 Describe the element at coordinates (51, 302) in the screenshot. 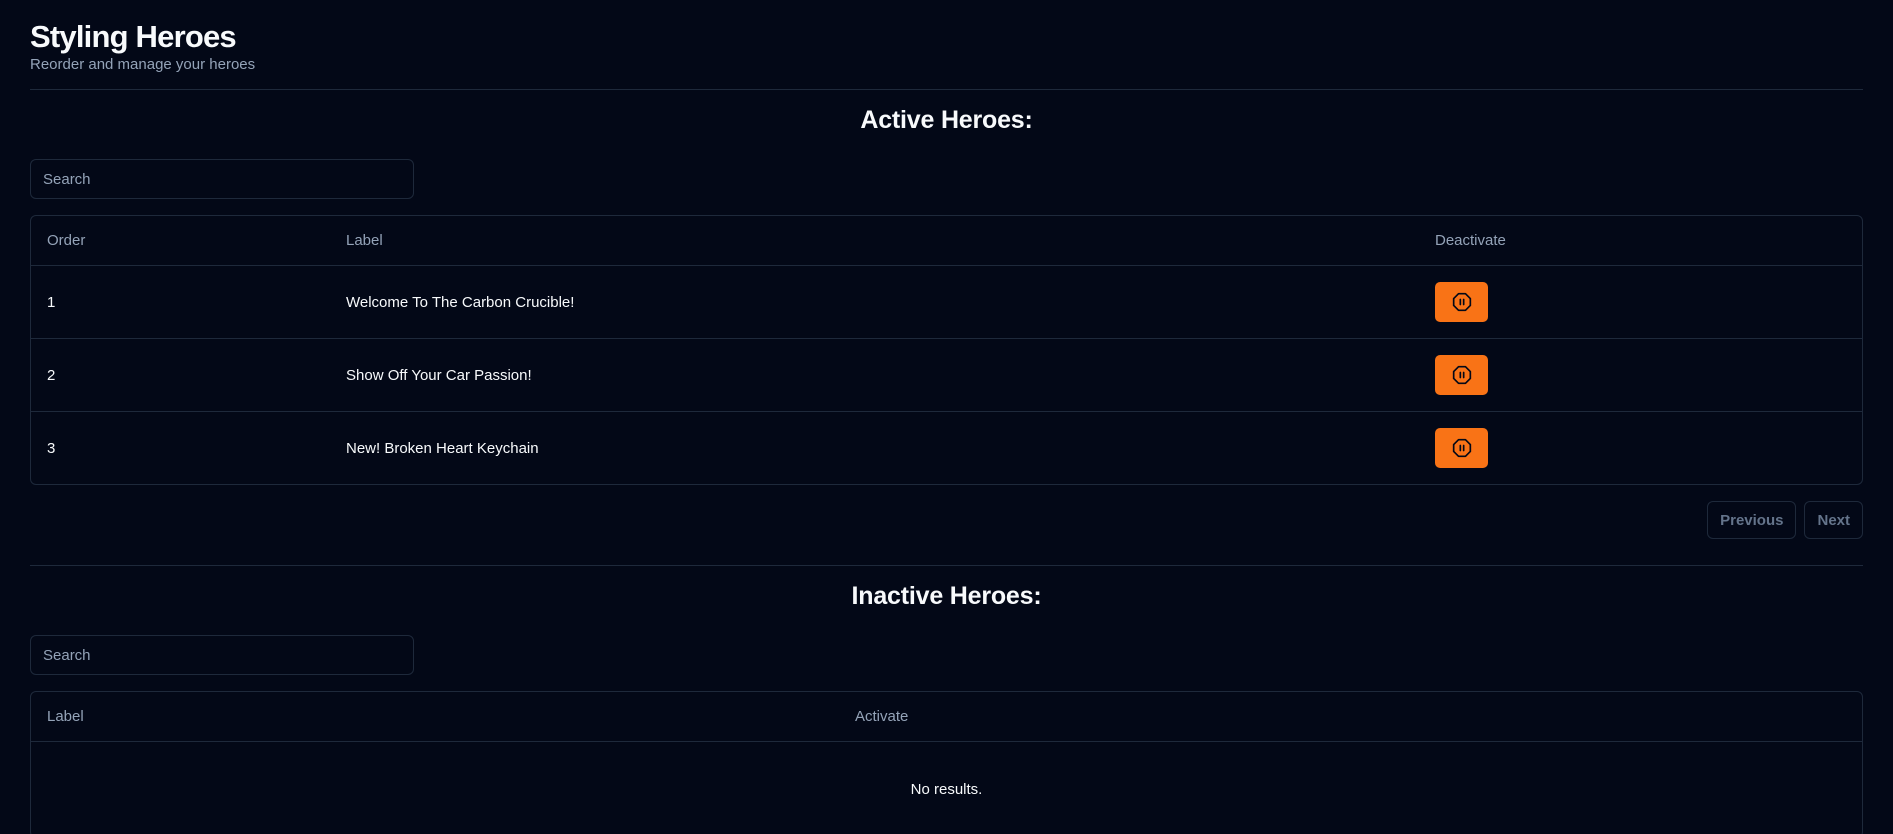

I see `row-order: 1` at that location.